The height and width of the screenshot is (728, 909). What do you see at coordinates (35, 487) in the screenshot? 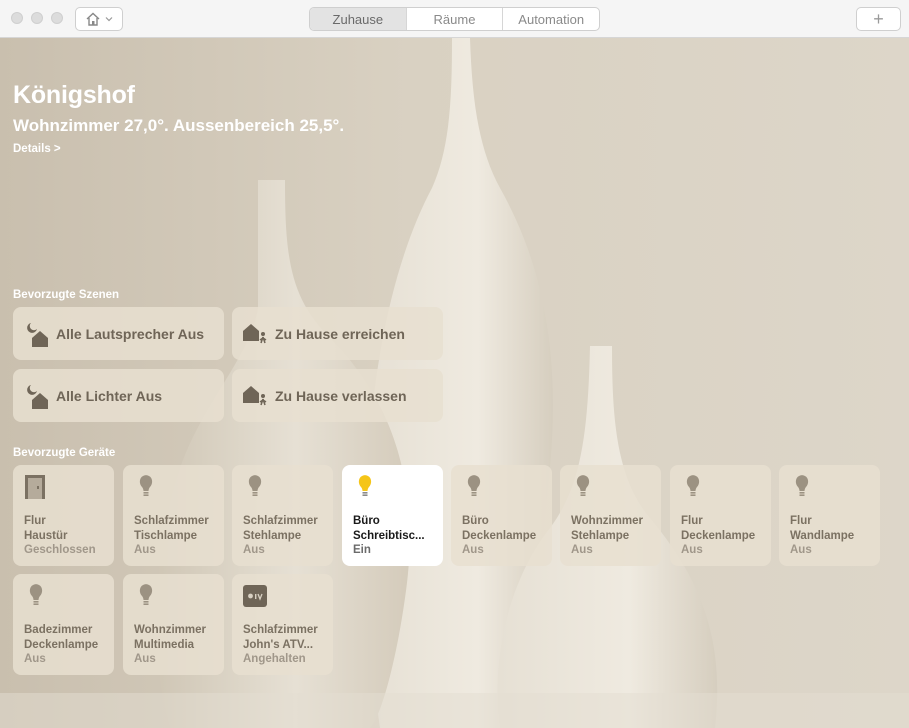
I see `door-icon` at bounding box center [35, 487].